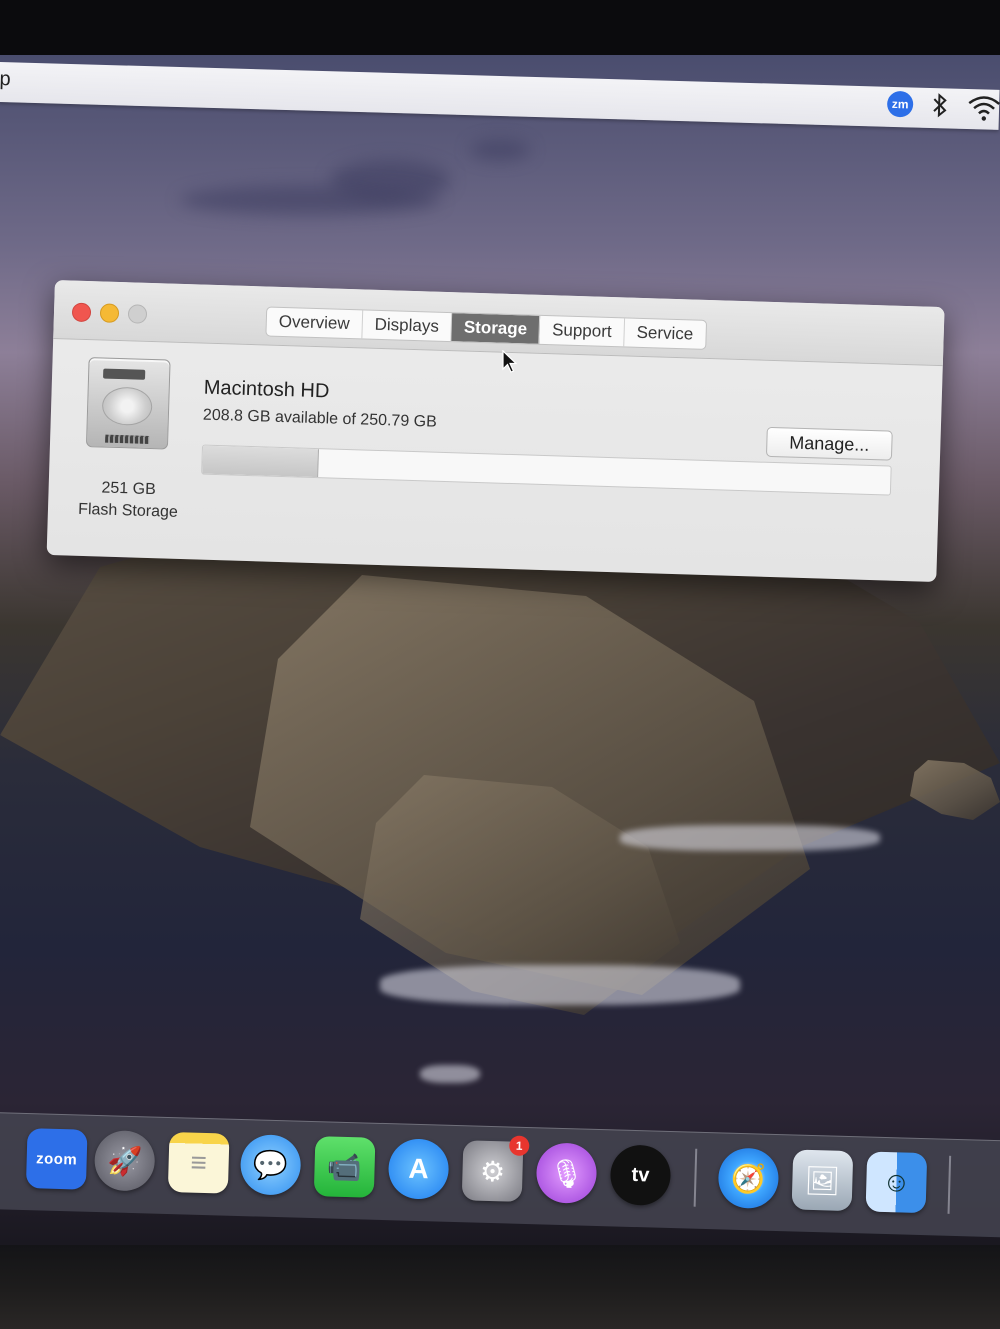 This screenshot has height=1329, width=1000. Describe the element at coordinates (198, 1163) in the screenshot. I see `notes-icon: ≡` at that location.